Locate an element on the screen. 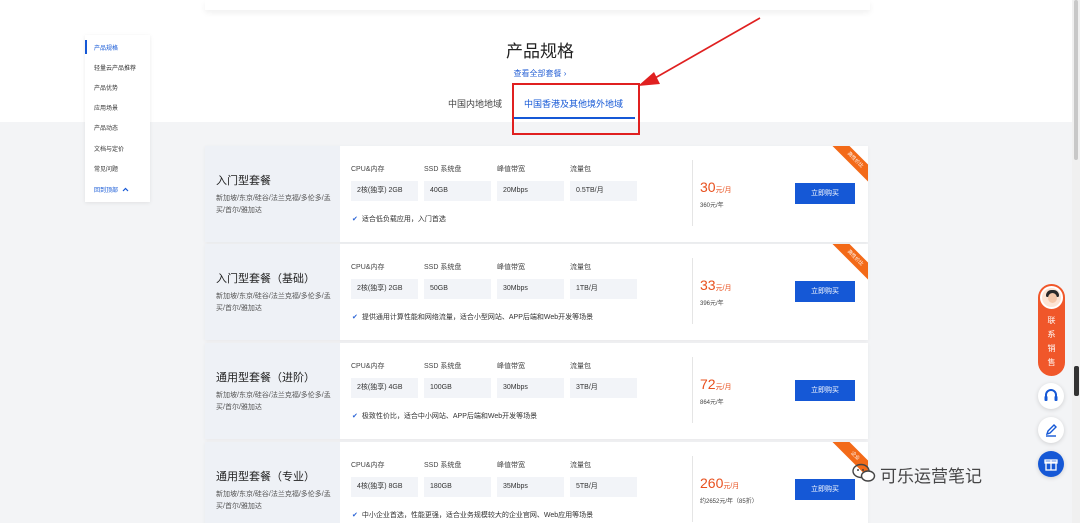 The height and width of the screenshot is (523, 1080). spec-bandwidth-value: 20Mbps is located at coordinates (530, 191).